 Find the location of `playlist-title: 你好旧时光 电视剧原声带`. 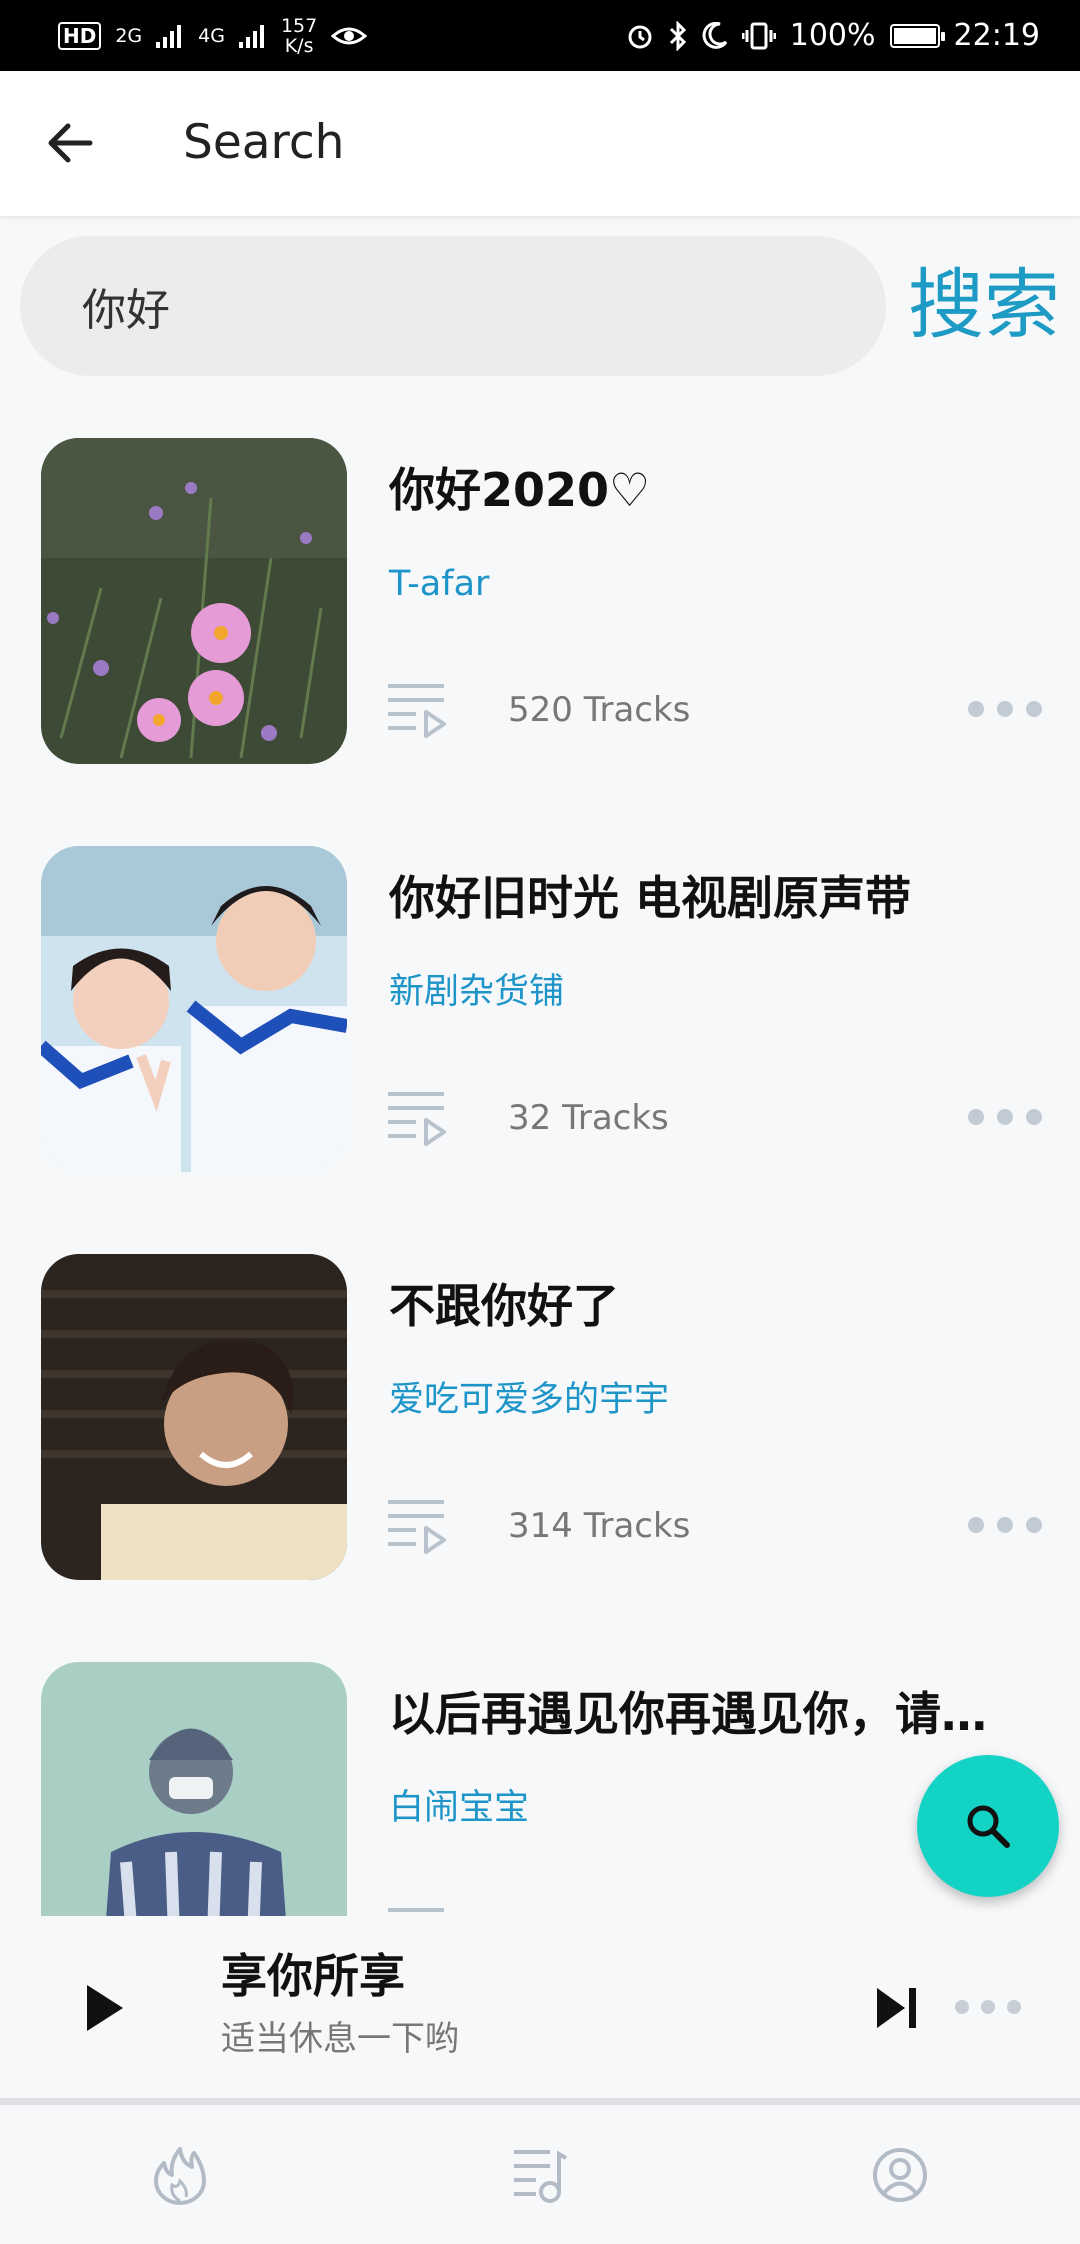

playlist-title: 你好旧时光 电视剧原声带 is located at coordinates (709, 898).